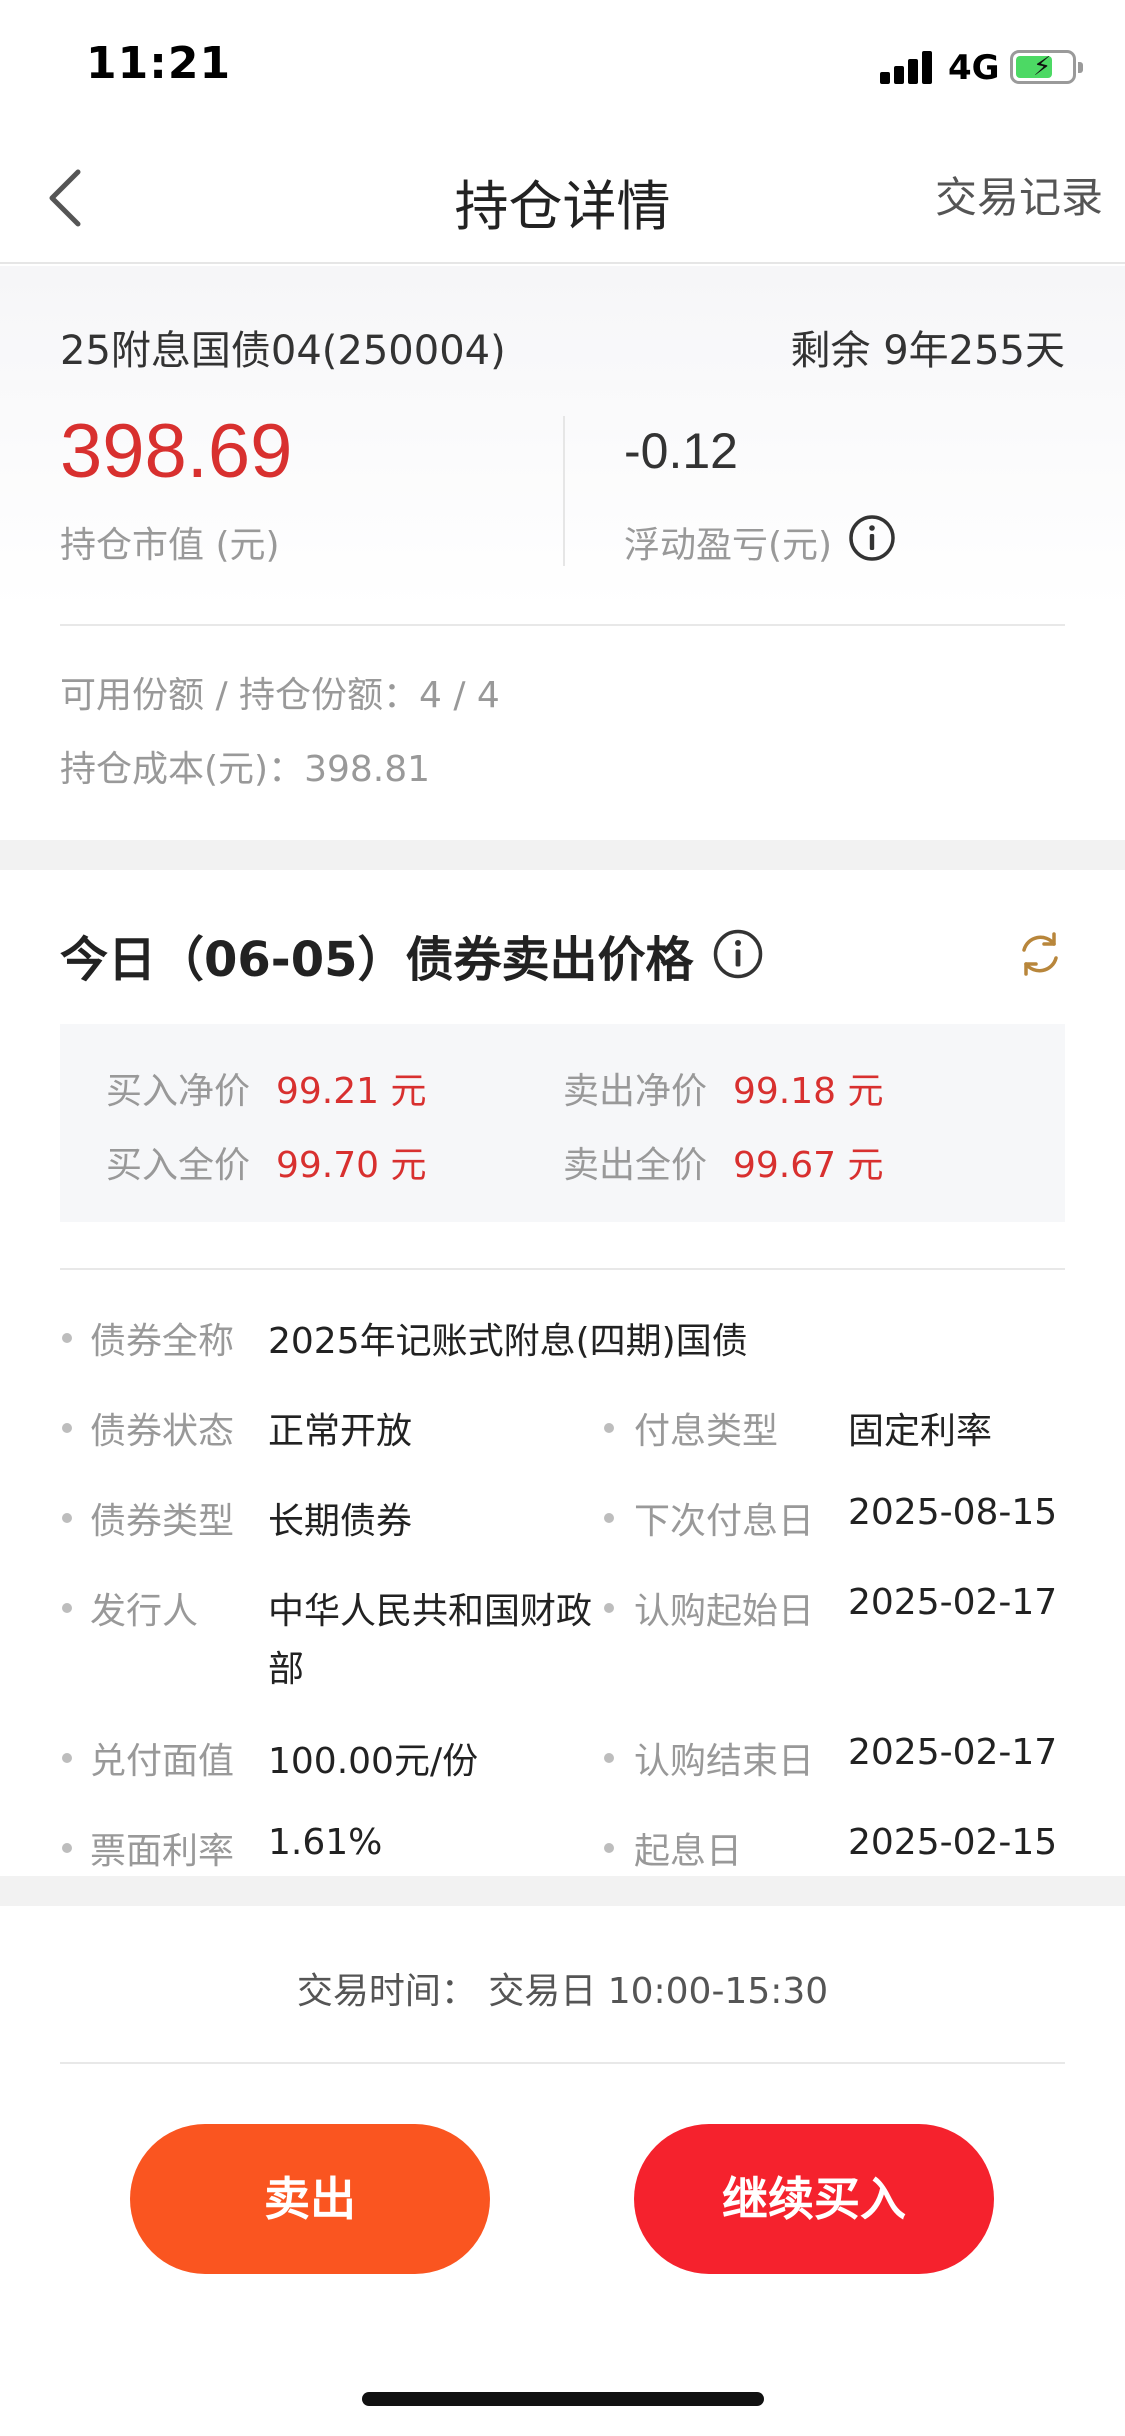  Describe the element at coordinates (351, 1165) in the screenshot. I see `buy-full-price-value: 99.70 元` at that location.